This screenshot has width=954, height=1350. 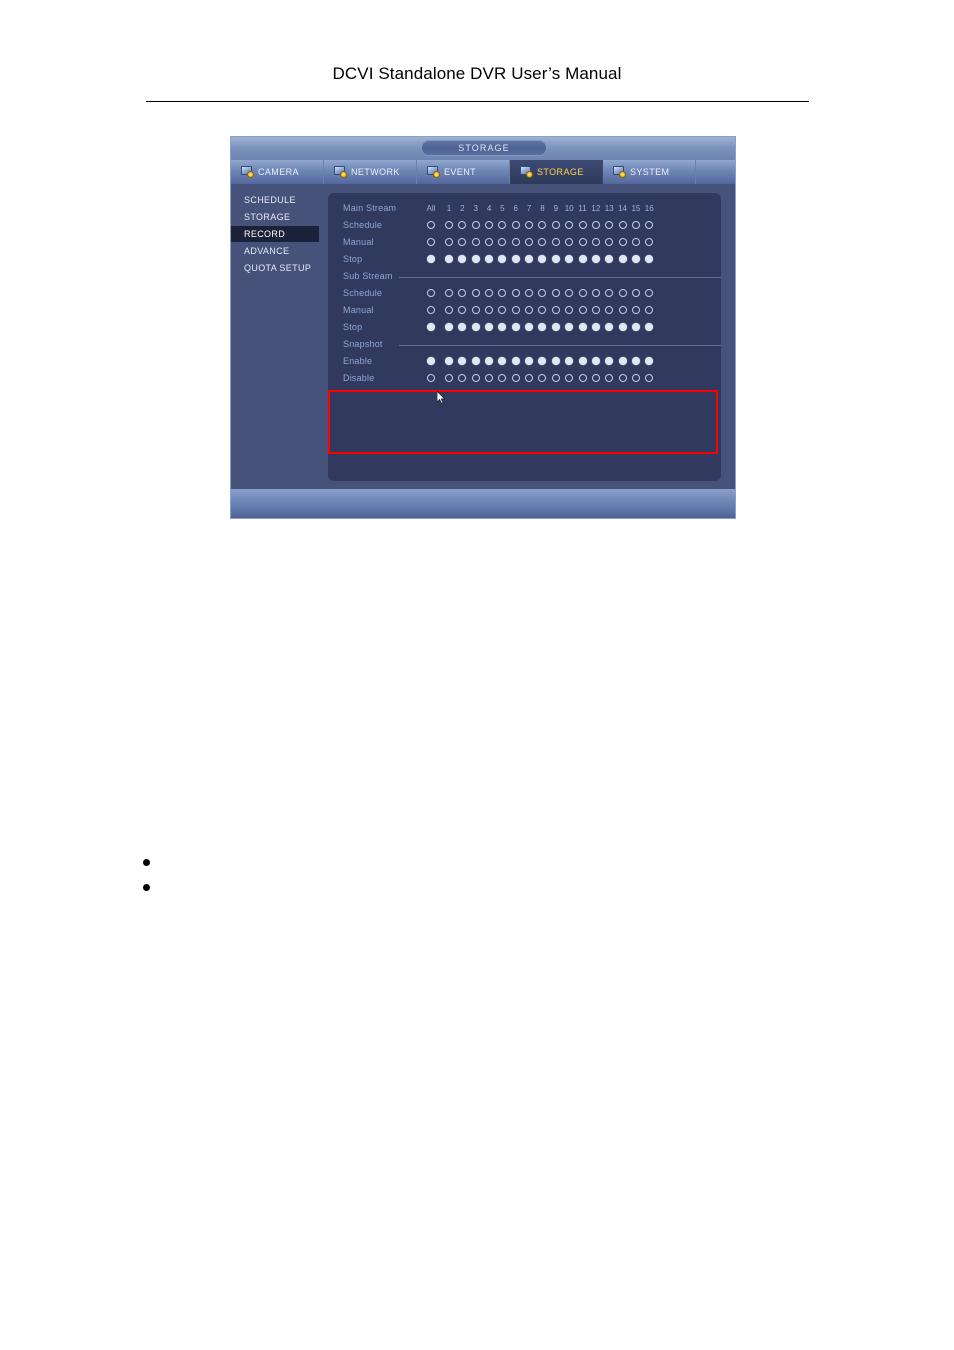 I want to click on radio-ch2-sub-stream-manual, so click(x=462, y=310).